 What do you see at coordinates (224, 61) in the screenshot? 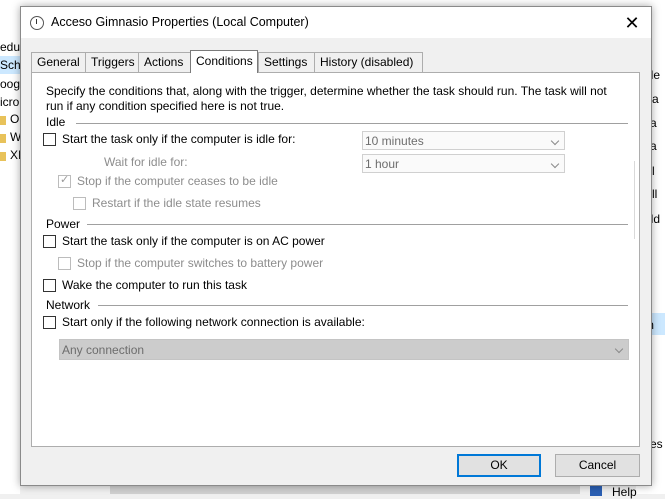
I see `tab-conditions: Conditions` at bounding box center [224, 61].